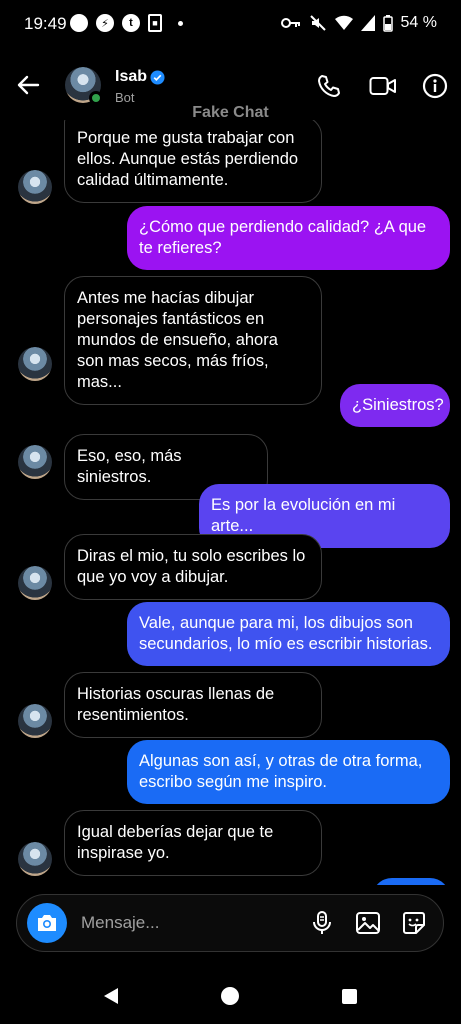 Image resolution: width=461 pixels, height=1024 pixels. I want to click on mute-icon, so click(317, 23).